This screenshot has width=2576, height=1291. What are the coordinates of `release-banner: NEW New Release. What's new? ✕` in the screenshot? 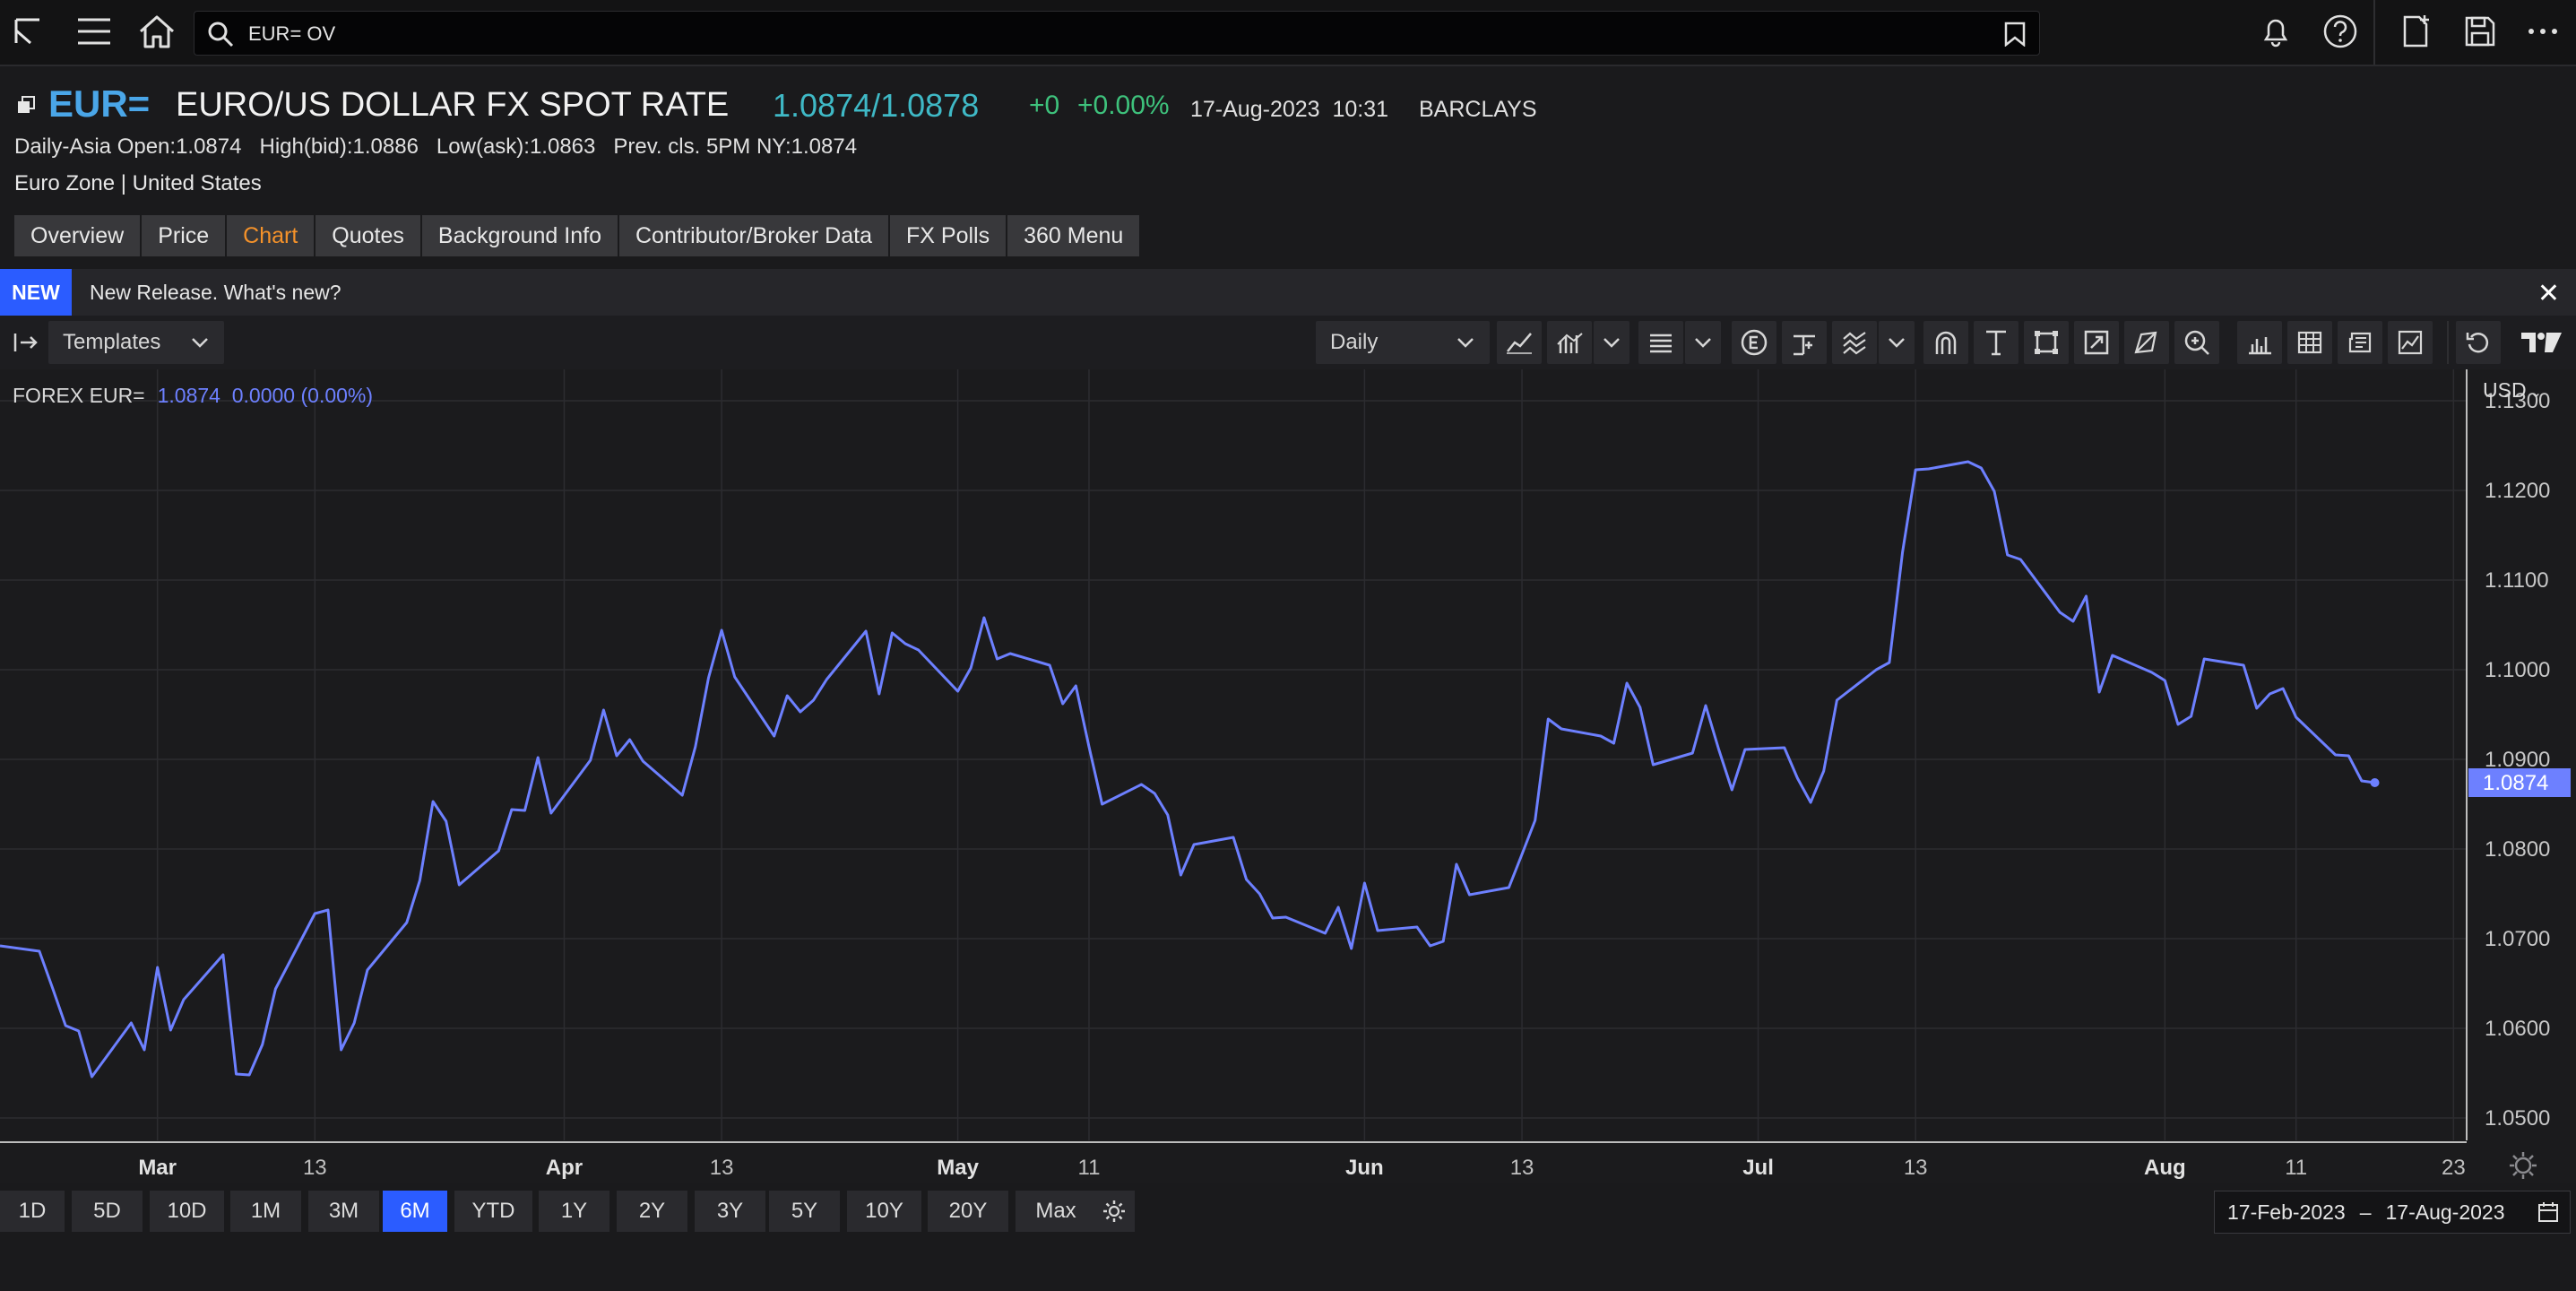 It's located at (1288, 293).